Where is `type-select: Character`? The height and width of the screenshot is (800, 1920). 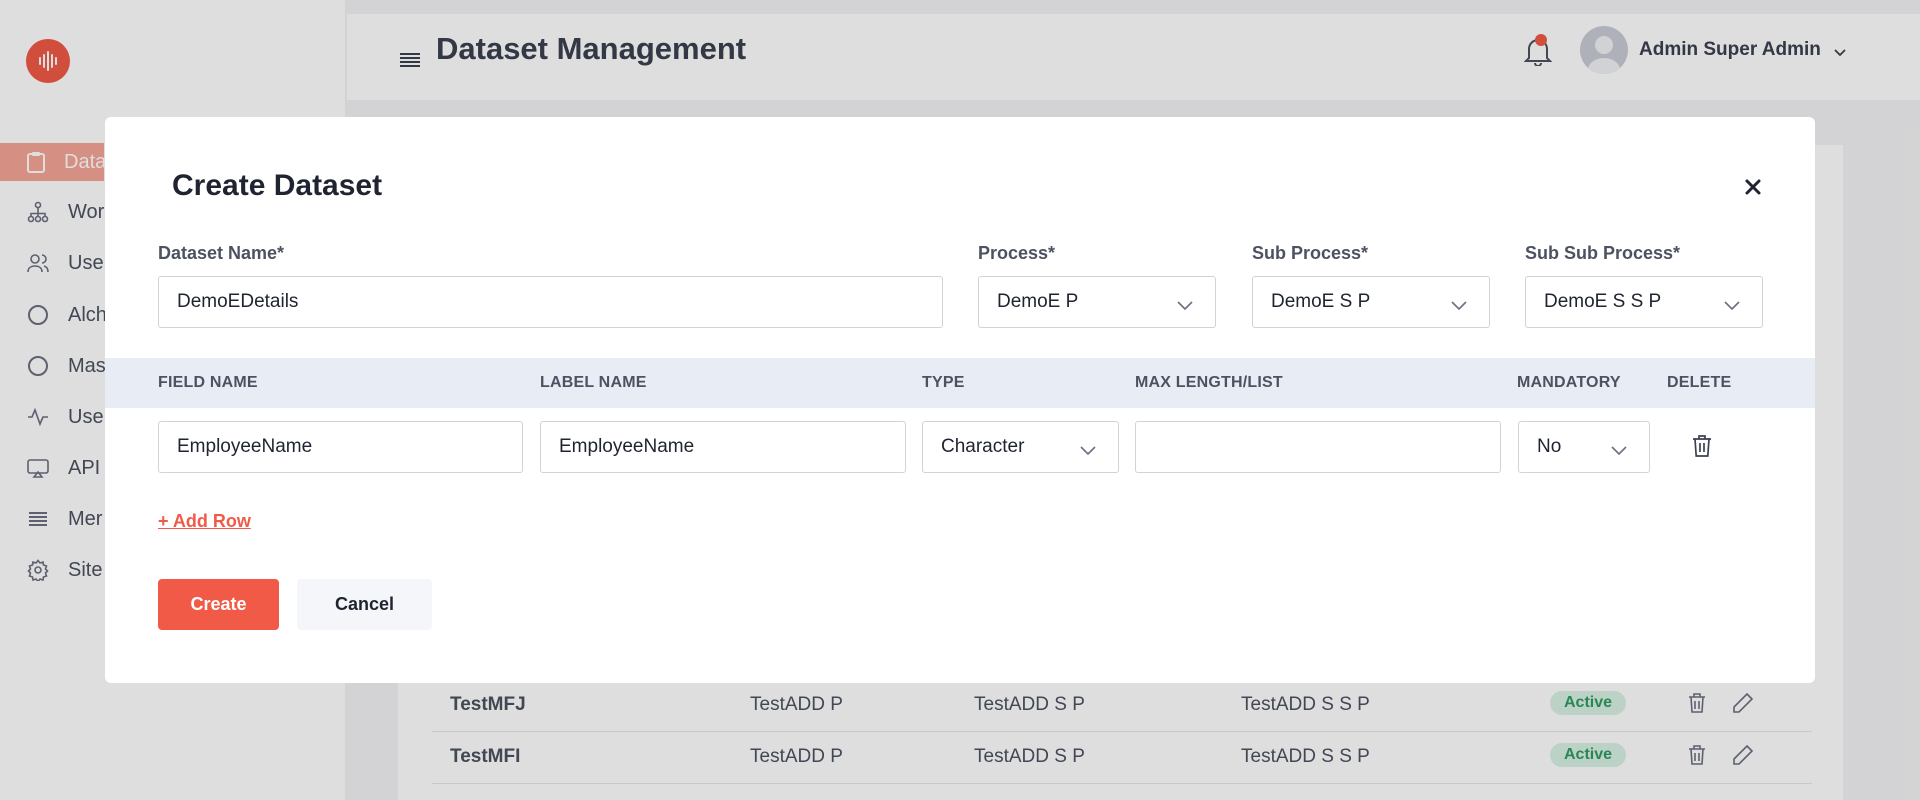 type-select: Character is located at coordinates (1020, 447).